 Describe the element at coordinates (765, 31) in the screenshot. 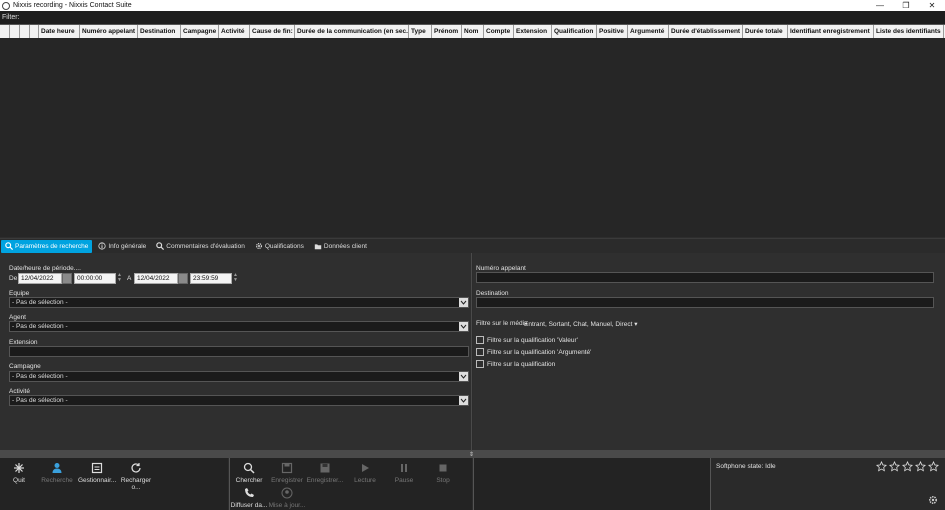

I see `col-duree-totale: Durée totale` at that location.